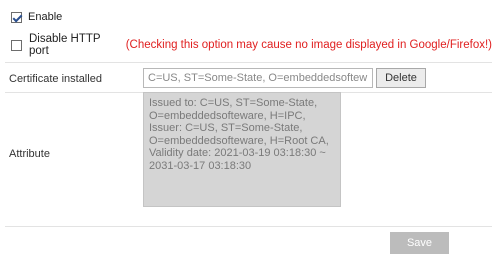 This screenshot has height=255, width=492. What do you see at coordinates (401, 78) in the screenshot?
I see `delete-button: Delete` at bounding box center [401, 78].